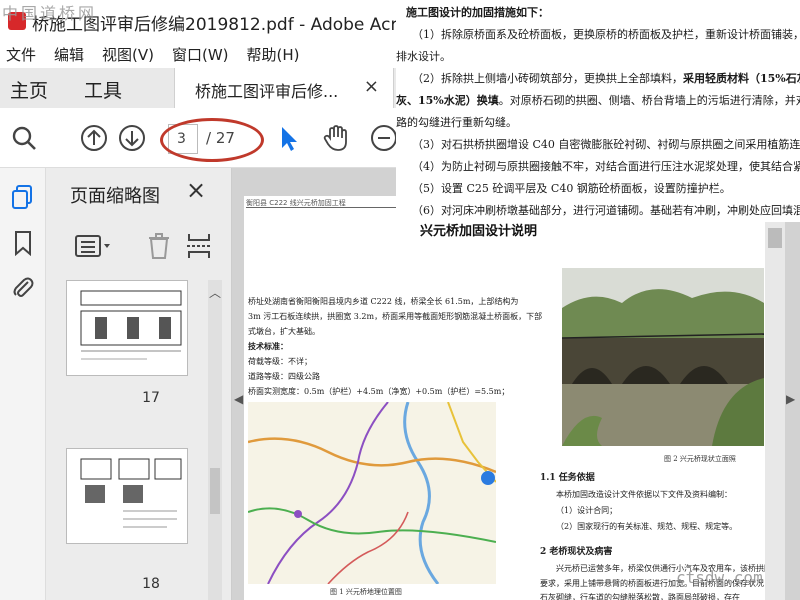 The height and width of the screenshot is (600, 800). I want to click on location-map, so click(372, 493).